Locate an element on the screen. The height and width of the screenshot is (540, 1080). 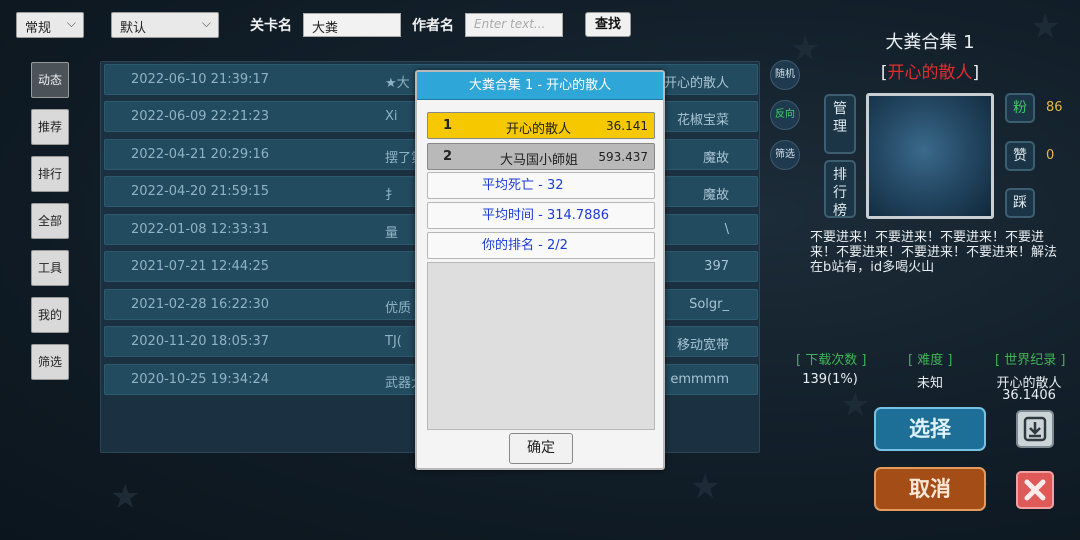
like-button: 赞 is located at coordinates (1020, 156).